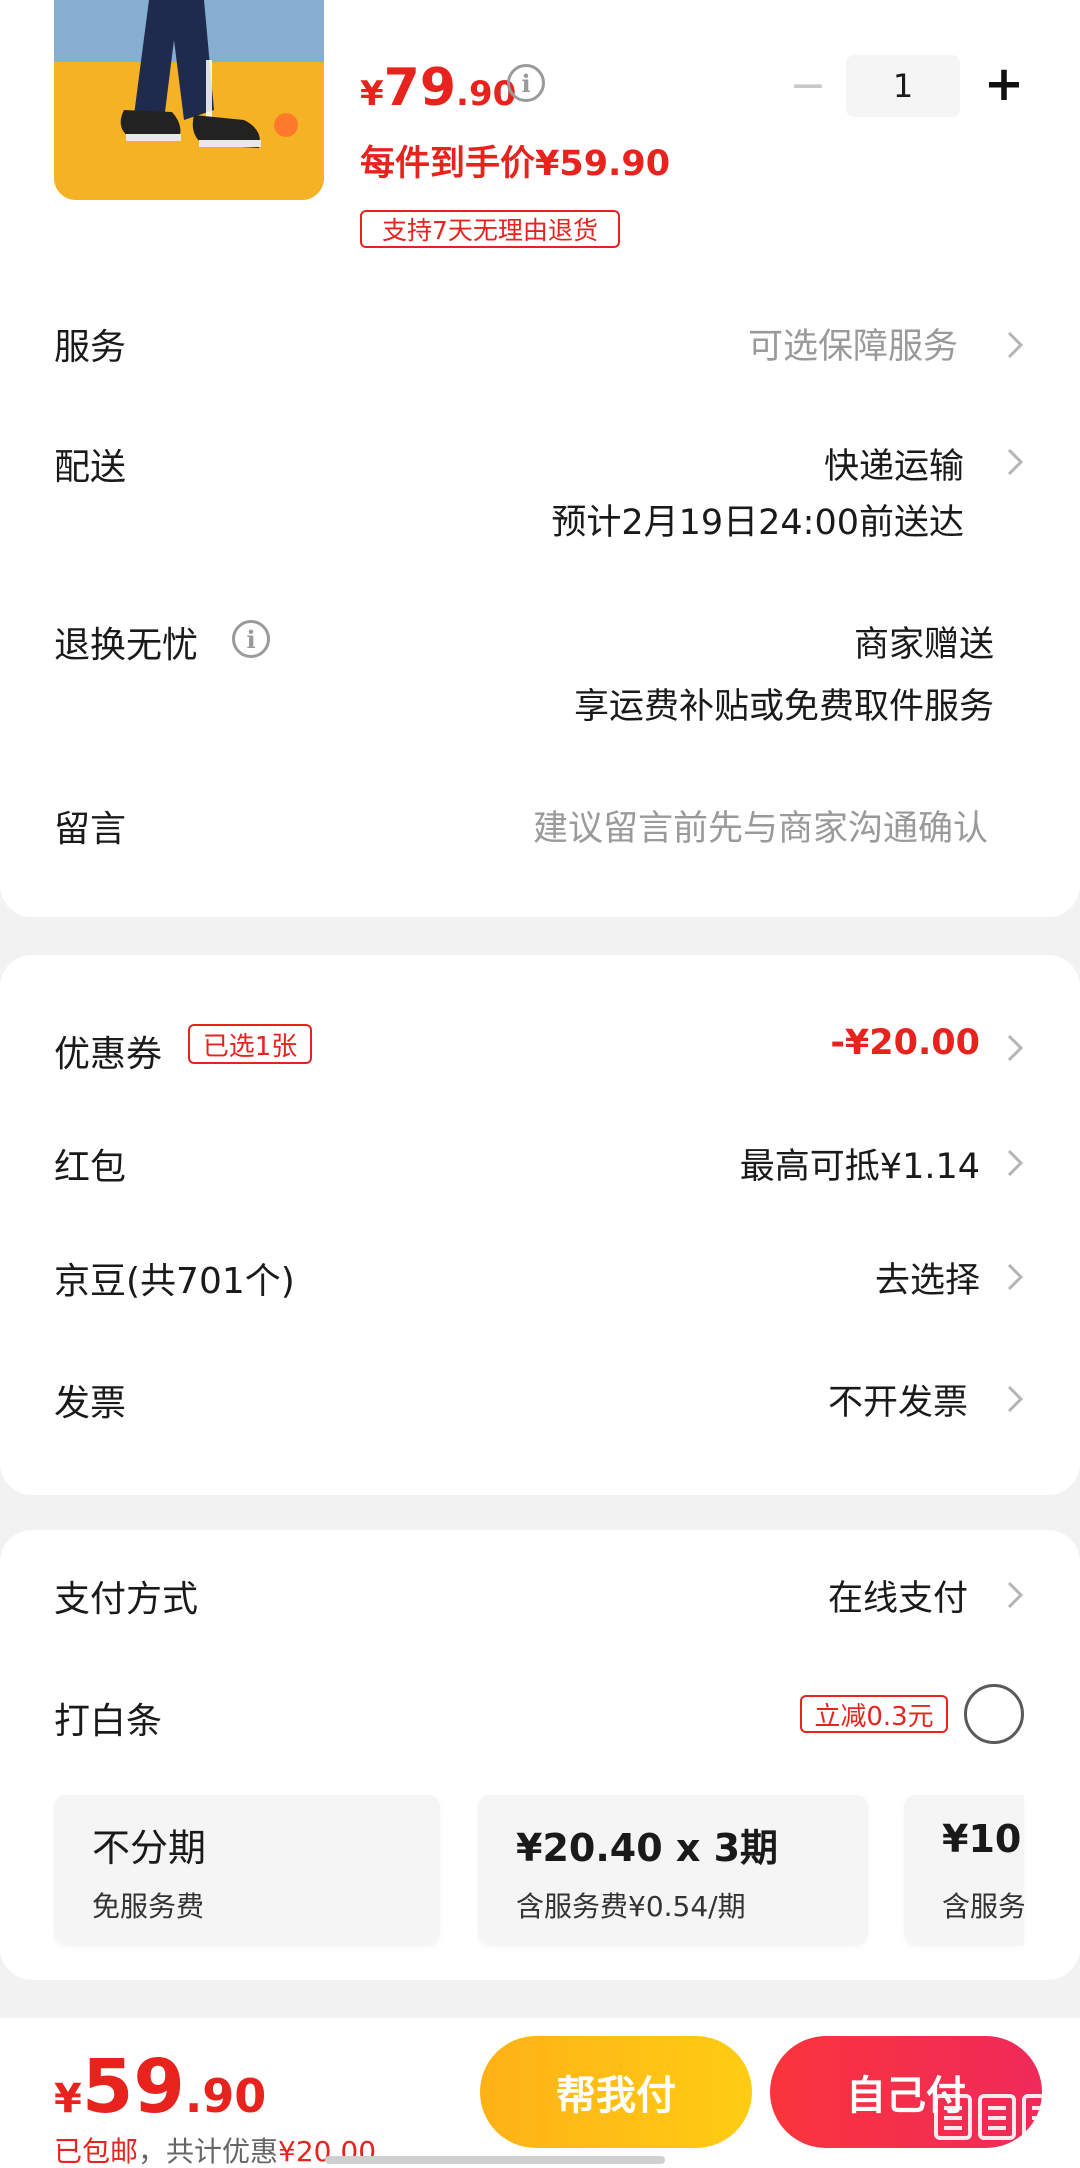 Image resolution: width=1080 pixels, height=2168 pixels. Describe the element at coordinates (90, 347) in the screenshot. I see `service-label: 服务` at that location.